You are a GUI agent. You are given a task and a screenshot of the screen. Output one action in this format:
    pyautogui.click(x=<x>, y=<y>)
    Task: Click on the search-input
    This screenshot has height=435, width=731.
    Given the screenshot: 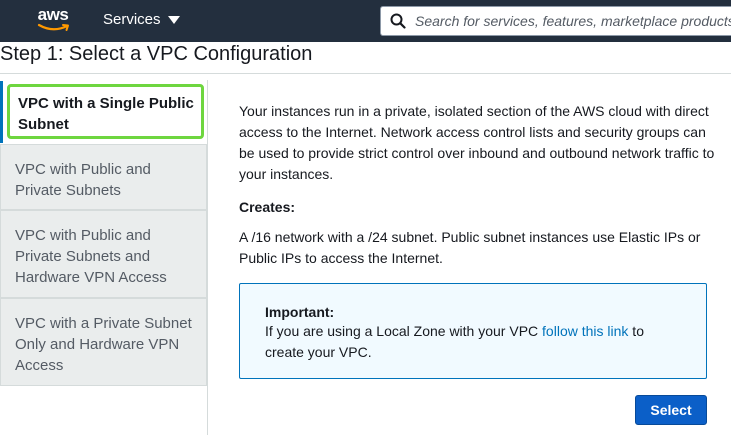 What is the action you would take?
    pyautogui.click(x=573, y=21)
    